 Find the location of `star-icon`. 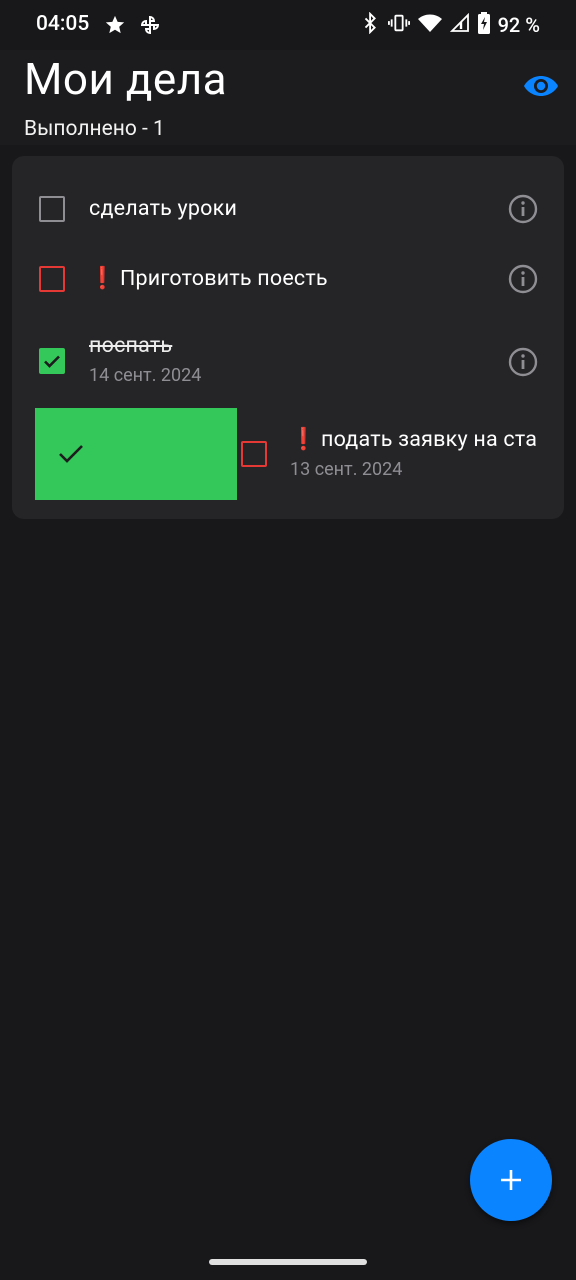

star-icon is located at coordinates (115, 27).